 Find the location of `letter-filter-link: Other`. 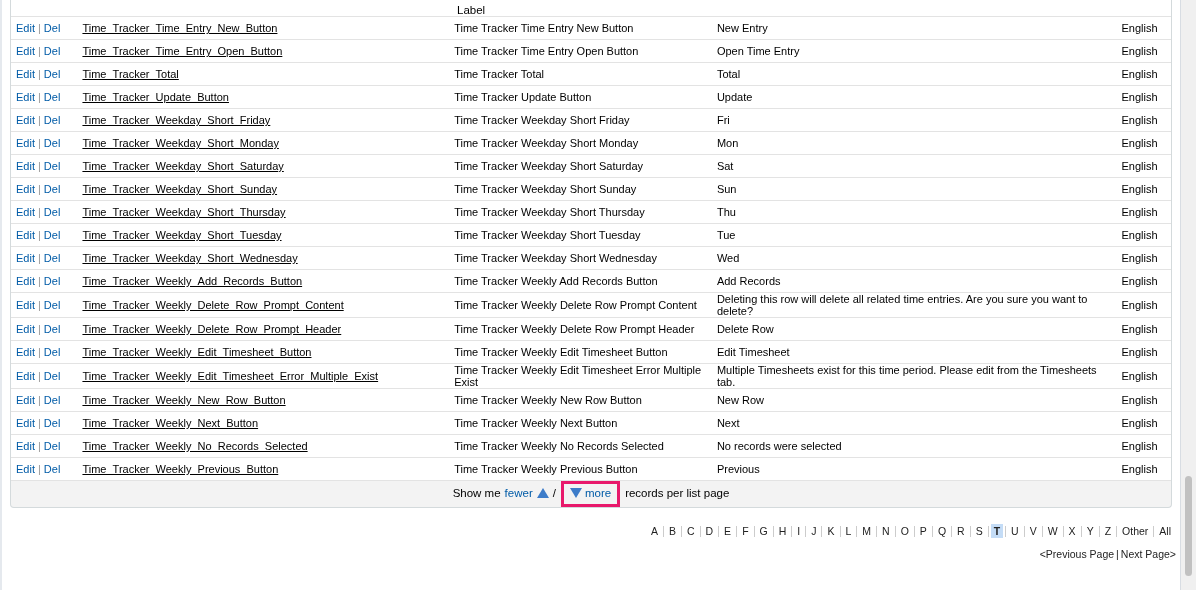

letter-filter-link: Other is located at coordinates (1135, 531).